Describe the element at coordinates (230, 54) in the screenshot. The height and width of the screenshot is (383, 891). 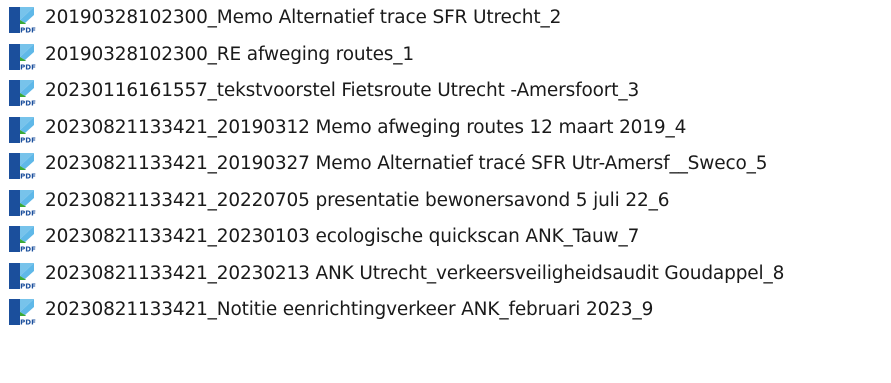
I see `file-name: 20190328102300_RE afweging routes_1` at that location.